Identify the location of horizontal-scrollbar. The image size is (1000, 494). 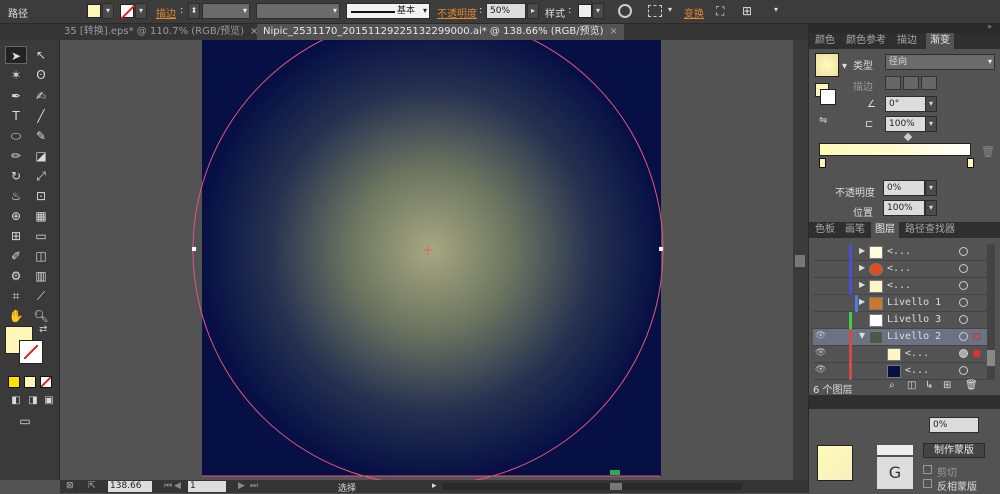
(592, 486).